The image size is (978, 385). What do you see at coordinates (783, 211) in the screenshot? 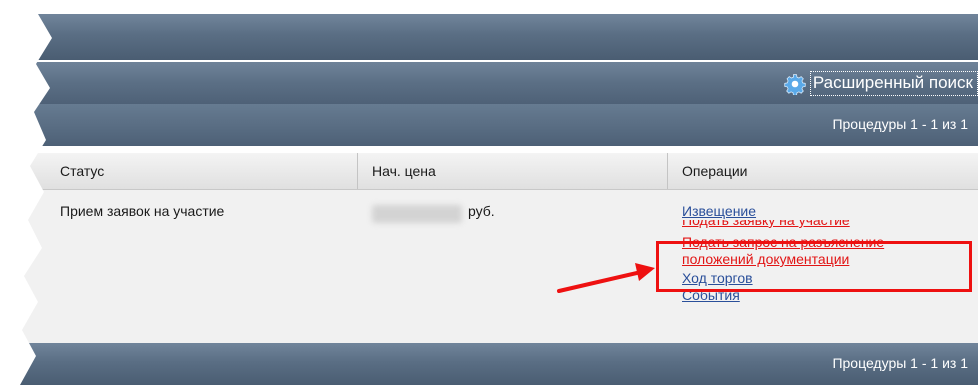
I see `notice-link: Извещение` at bounding box center [783, 211].